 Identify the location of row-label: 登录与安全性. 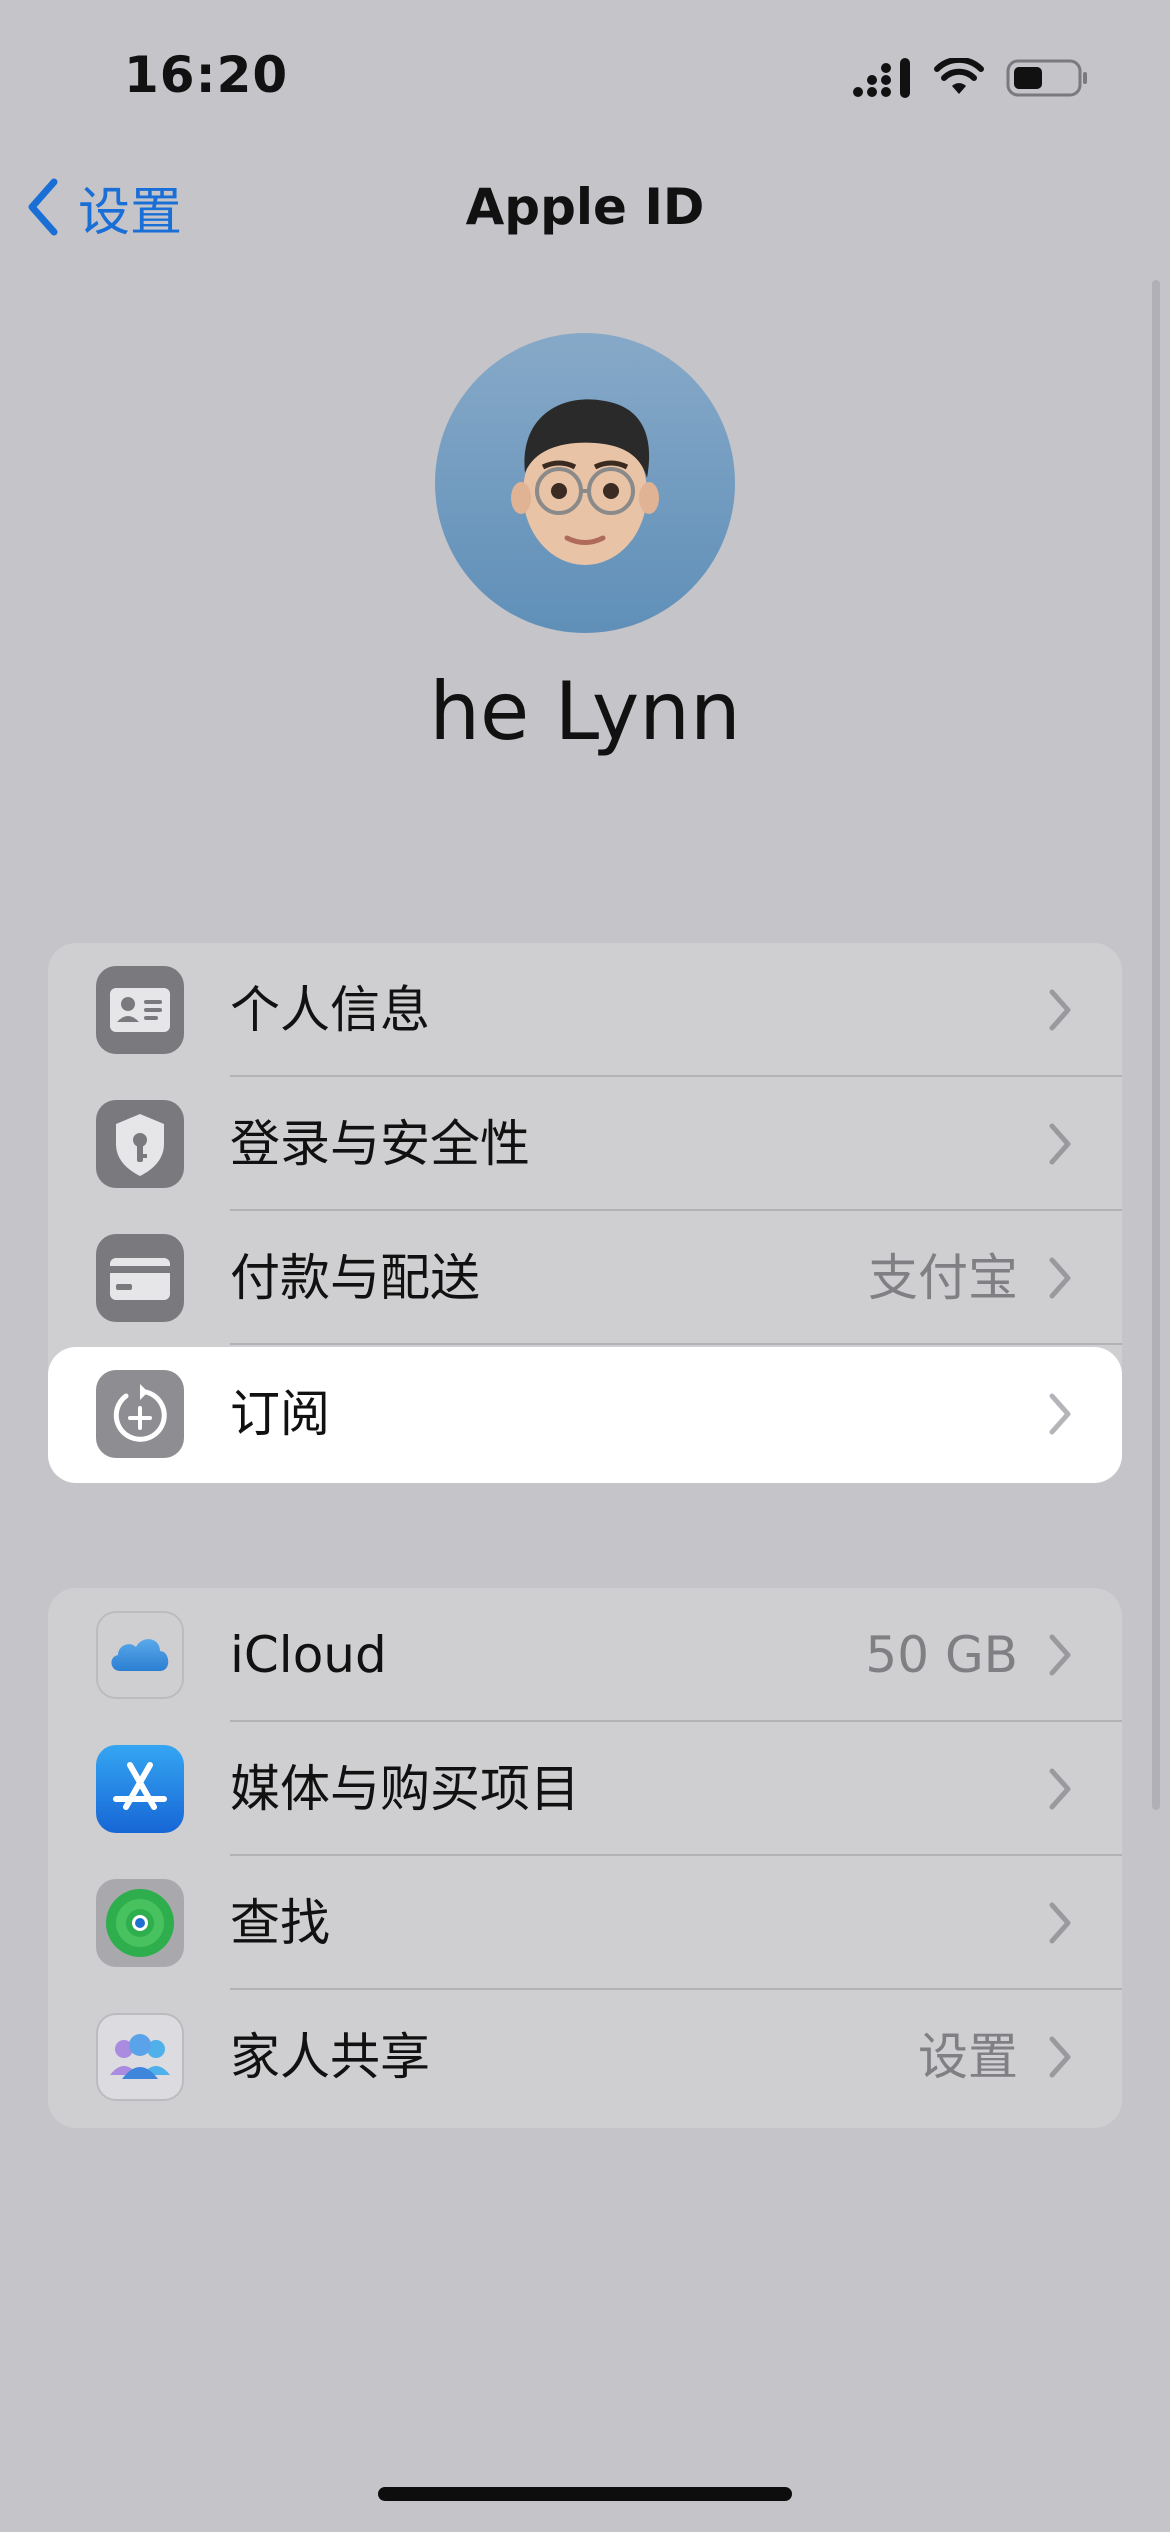
(380, 1144).